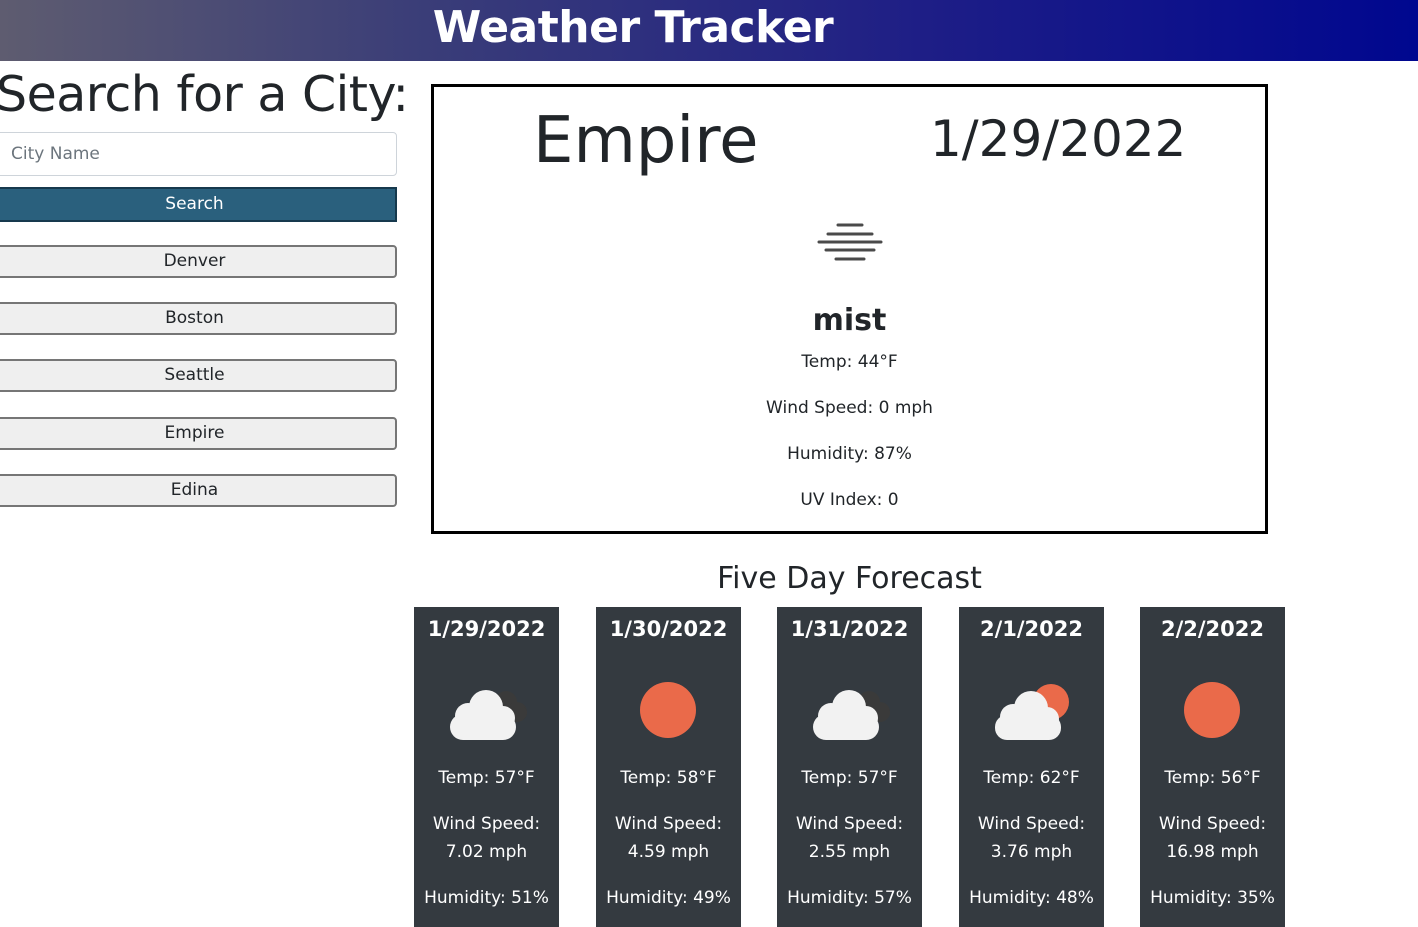 Image resolution: width=1418 pixels, height=927 pixels. I want to click on app-title: Weather Tracker, so click(633, 27).